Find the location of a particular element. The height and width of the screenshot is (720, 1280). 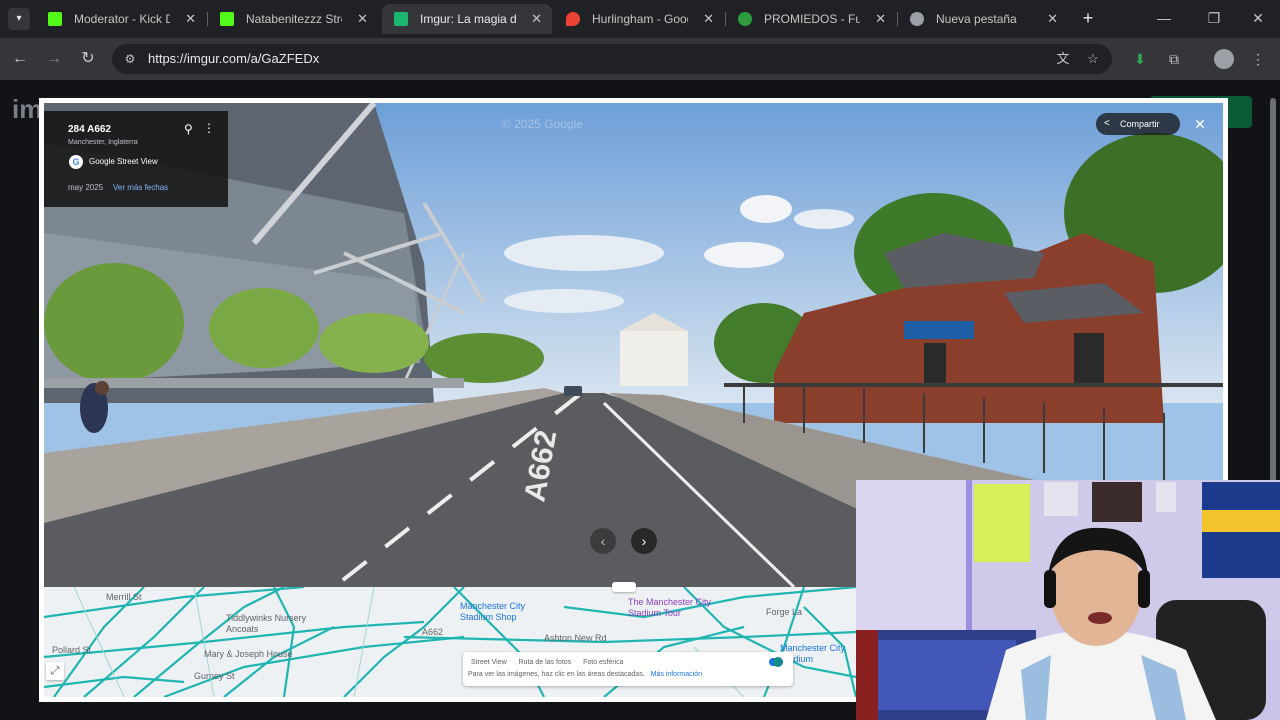

street-view-brand: Google Street View is located at coordinates (123, 161).